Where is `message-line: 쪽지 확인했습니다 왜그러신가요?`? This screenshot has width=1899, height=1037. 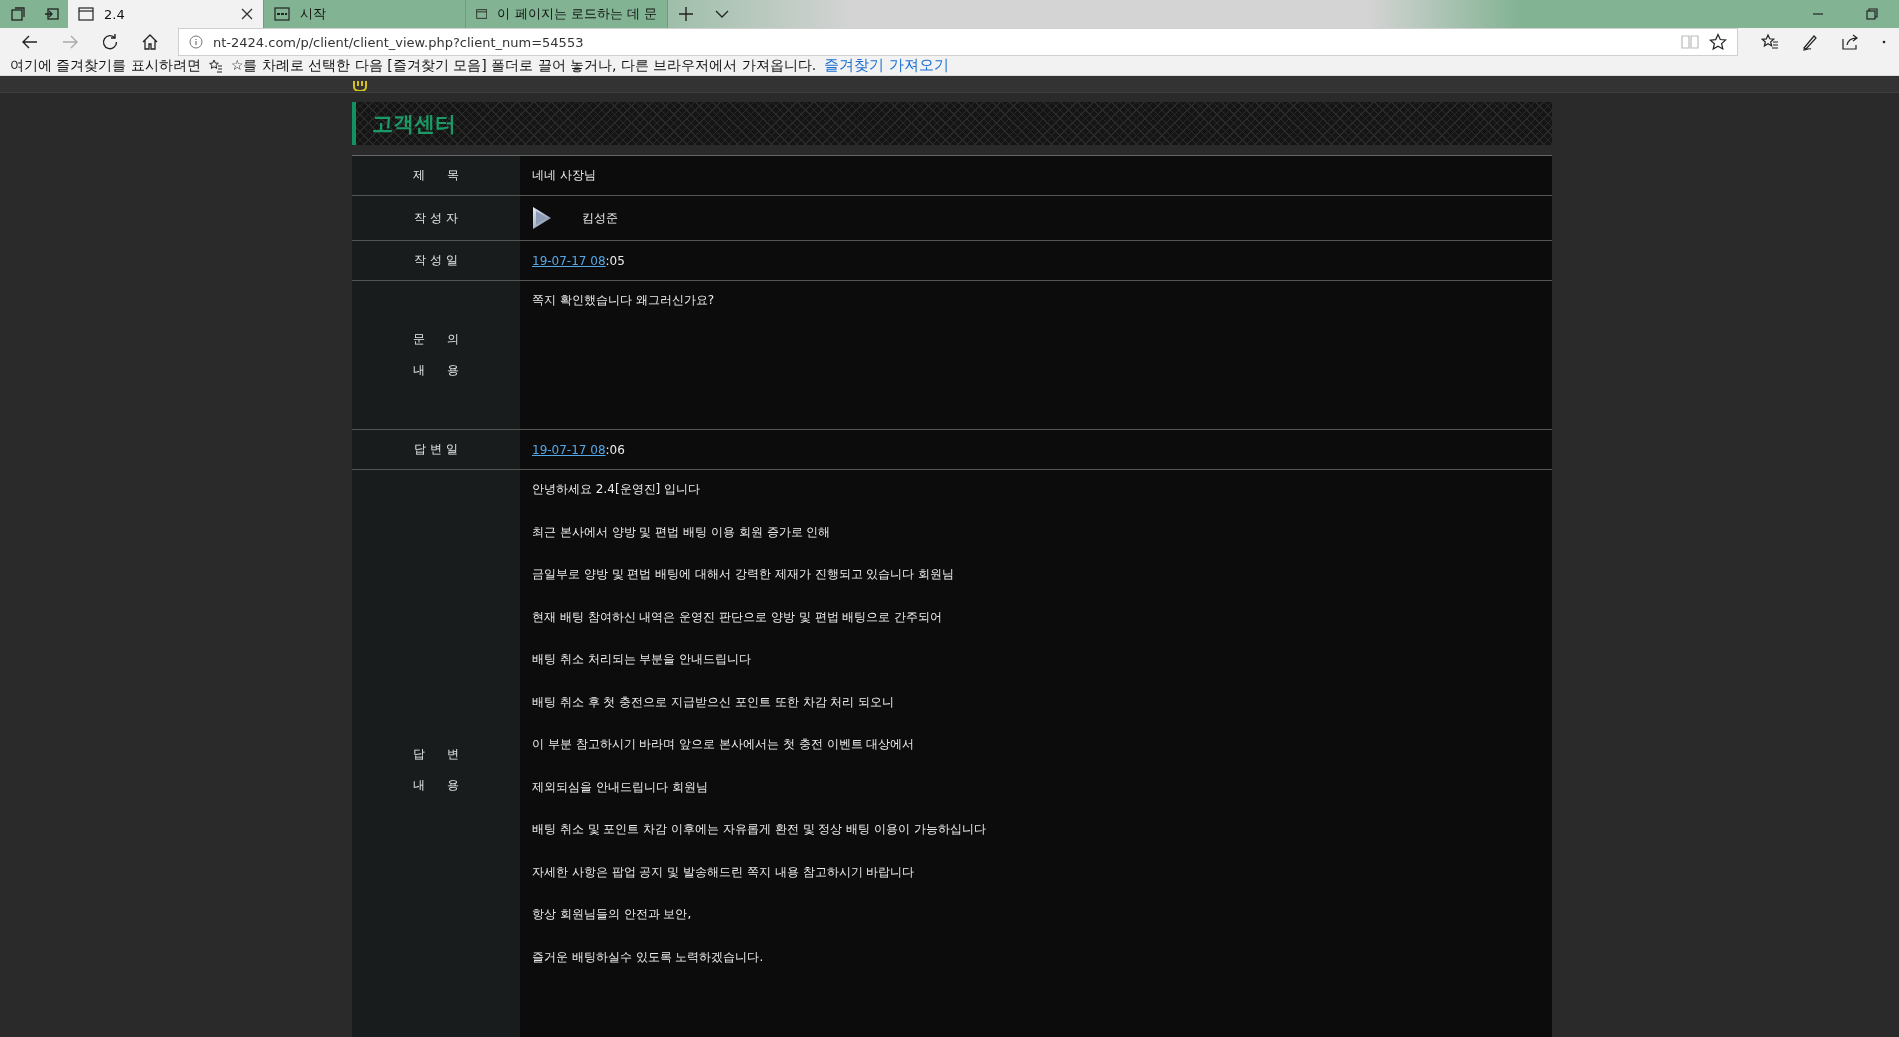 message-line: 쪽지 확인했습니다 왜그러신가요? is located at coordinates (623, 300).